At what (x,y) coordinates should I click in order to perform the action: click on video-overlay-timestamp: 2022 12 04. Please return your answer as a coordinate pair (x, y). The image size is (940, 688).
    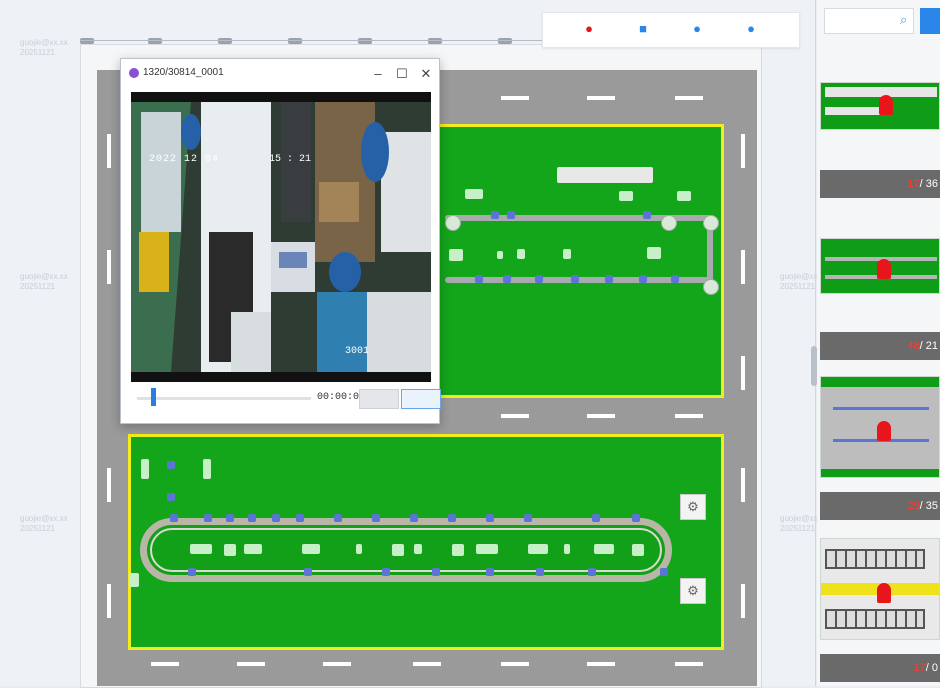
    Looking at the image, I should click on (184, 159).